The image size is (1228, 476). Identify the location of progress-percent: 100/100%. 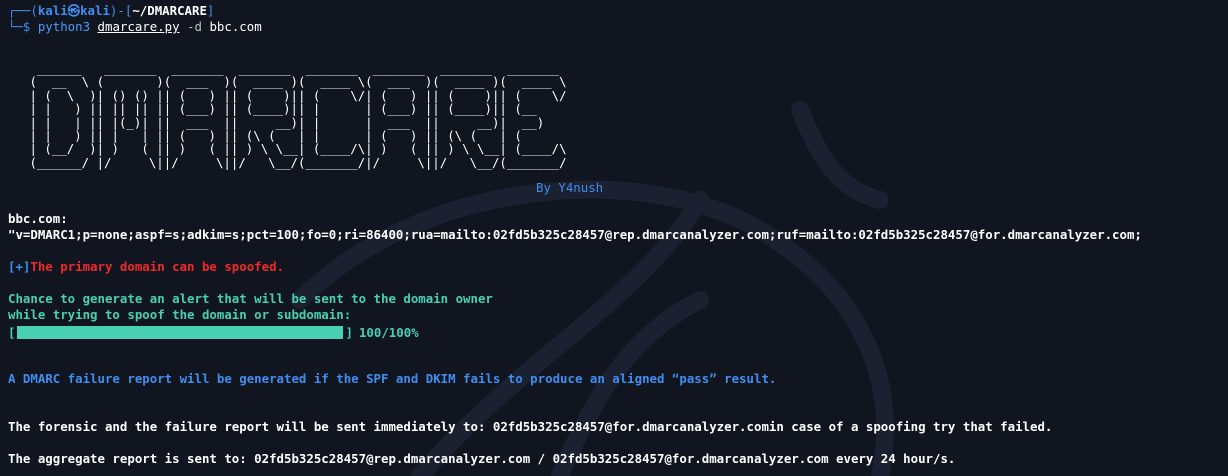
(388, 332).